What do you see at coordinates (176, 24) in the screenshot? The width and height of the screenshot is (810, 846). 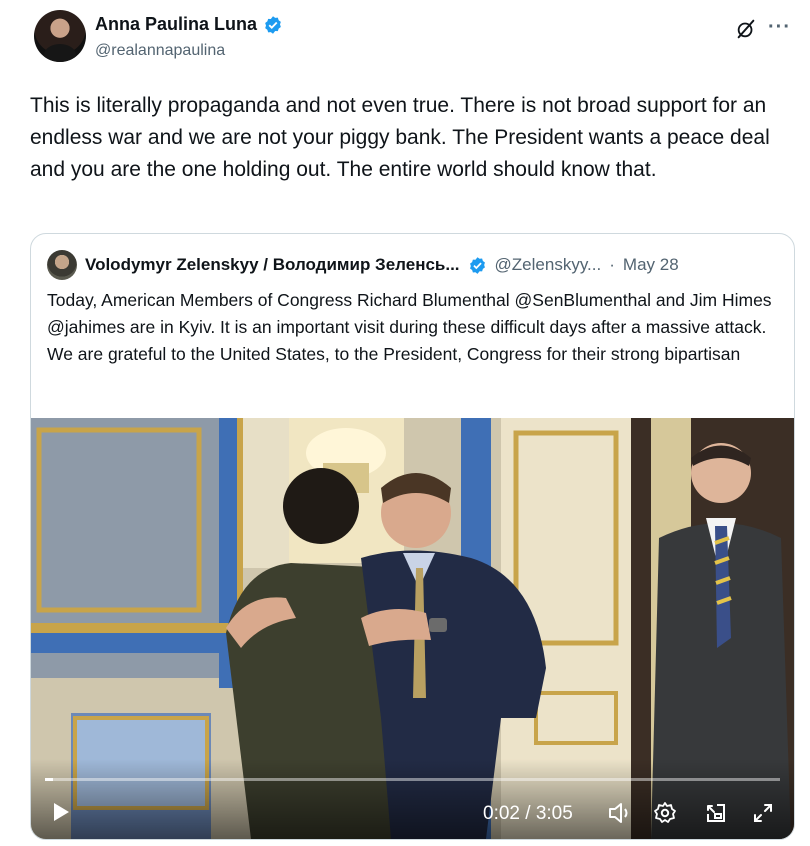 I see `author-name: Anna Paulina Luna` at bounding box center [176, 24].